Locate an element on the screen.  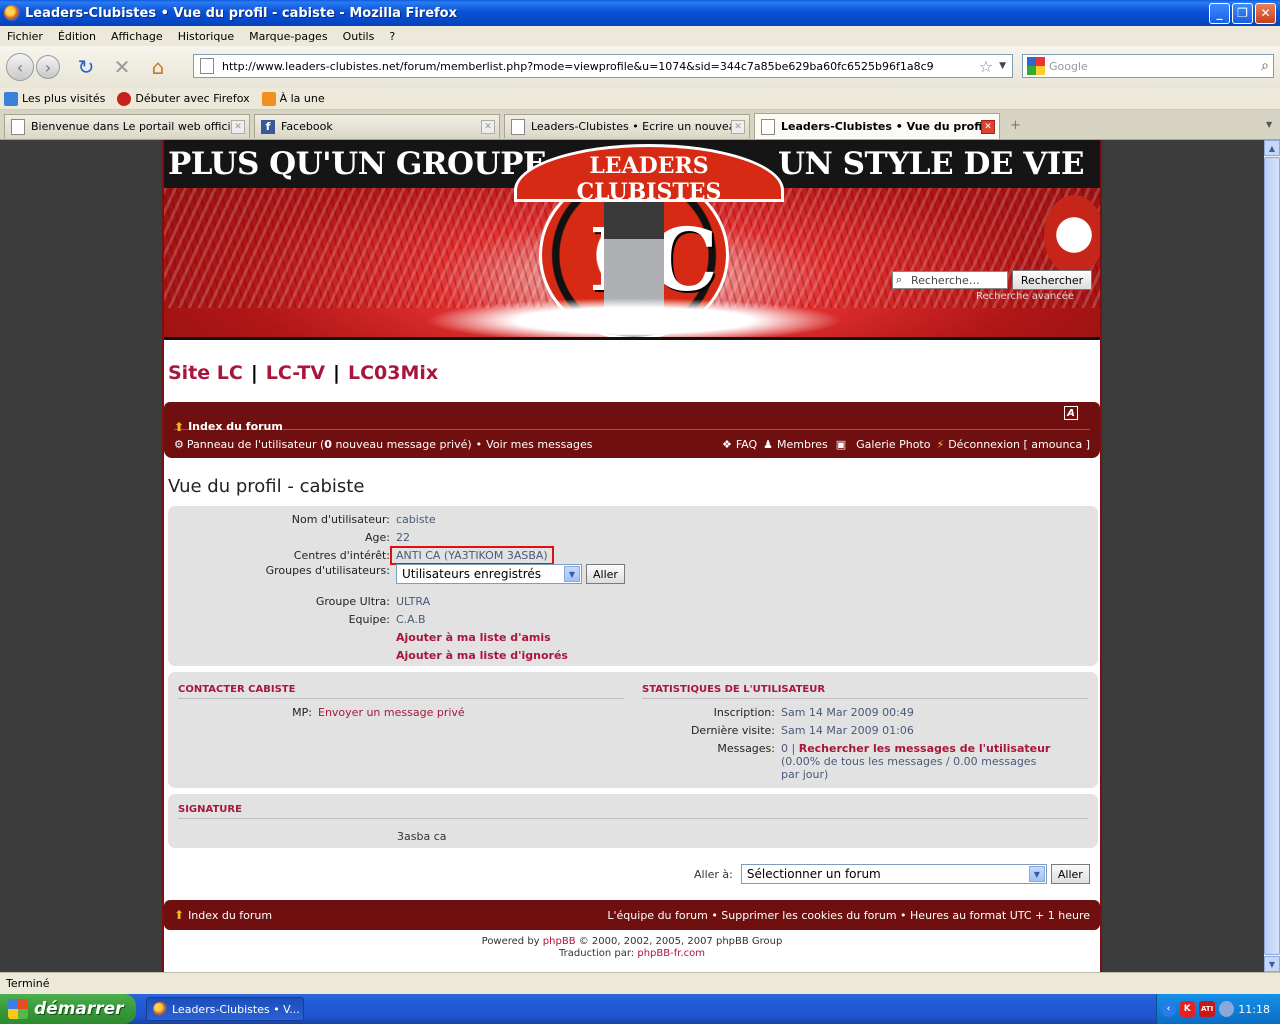
gallery-link: Galerie Photo is located at coordinates (893, 444).